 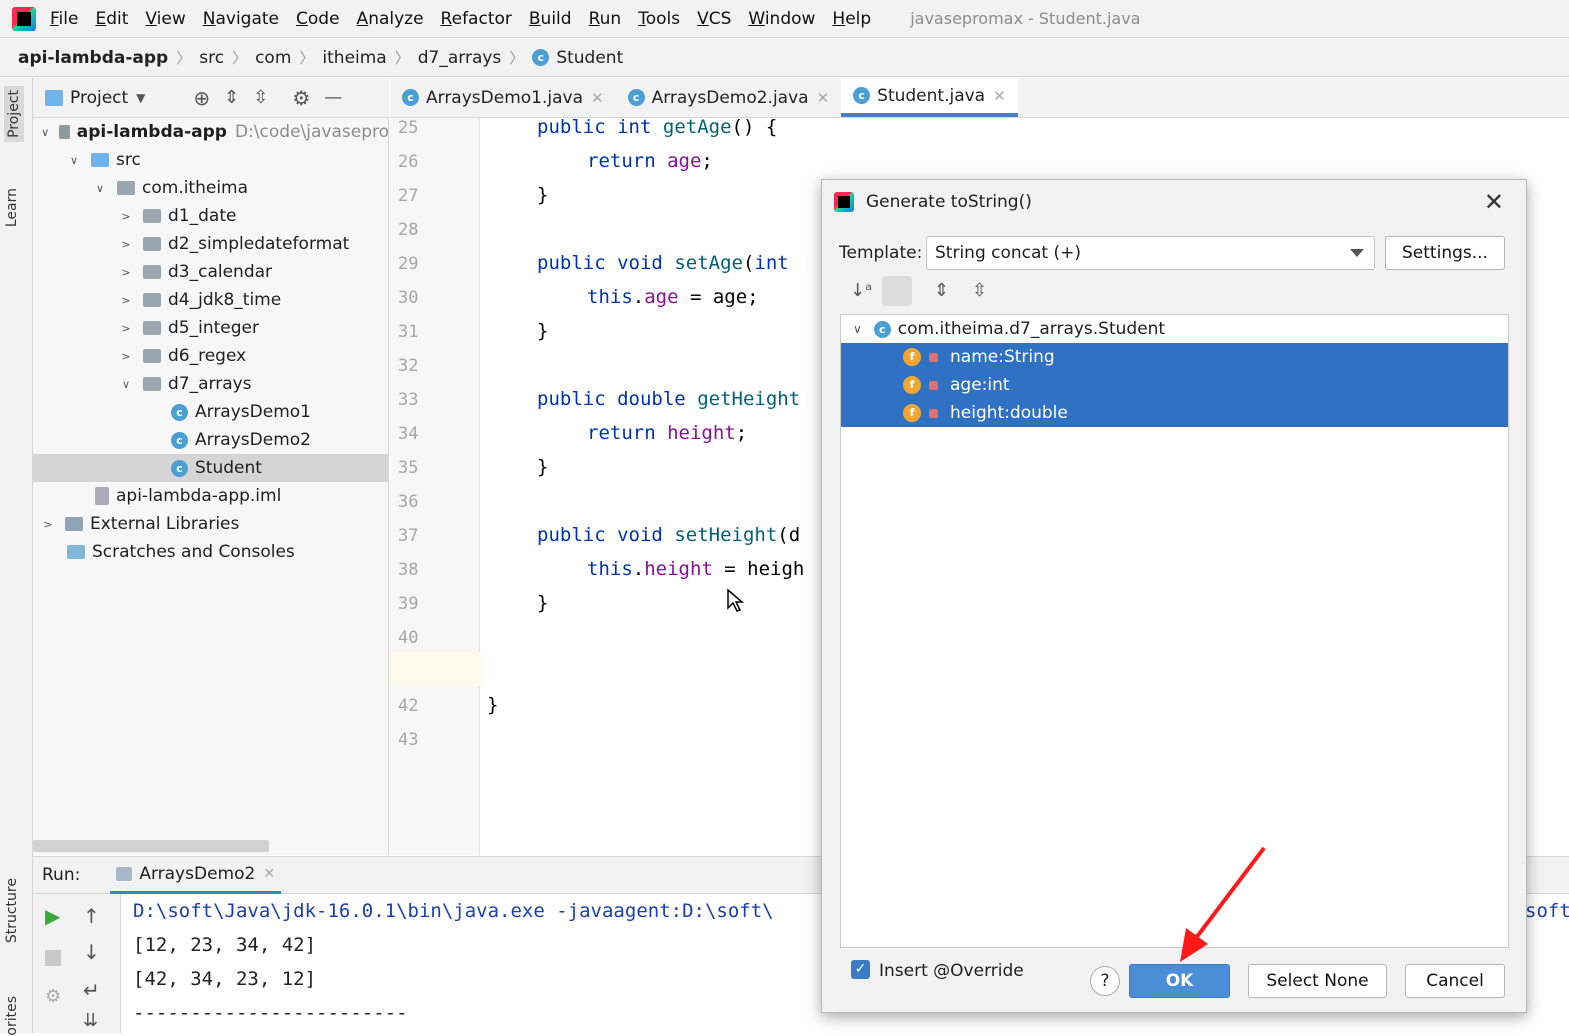 What do you see at coordinates (211, 132) in the screenshot?
I see `tree-item-module: ∨ api-lambda-app D:\code\javasepro` at bounding box center [211, 132].